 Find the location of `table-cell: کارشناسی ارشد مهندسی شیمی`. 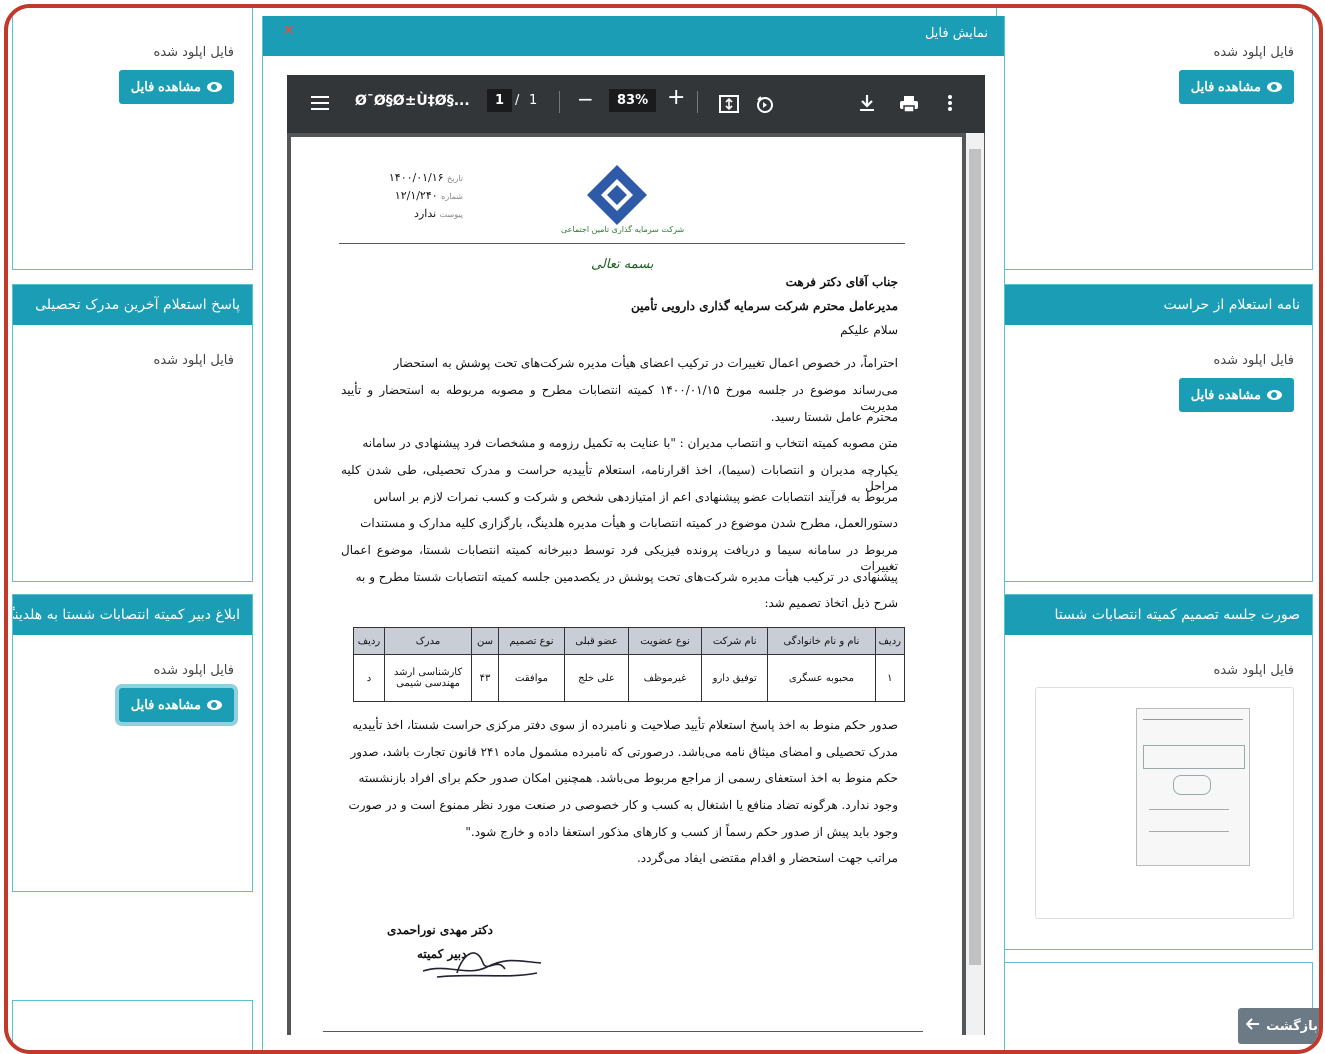

table-cell: کارشناسی ارشد مهندسی شیمی is located at coordinates (428, 678).